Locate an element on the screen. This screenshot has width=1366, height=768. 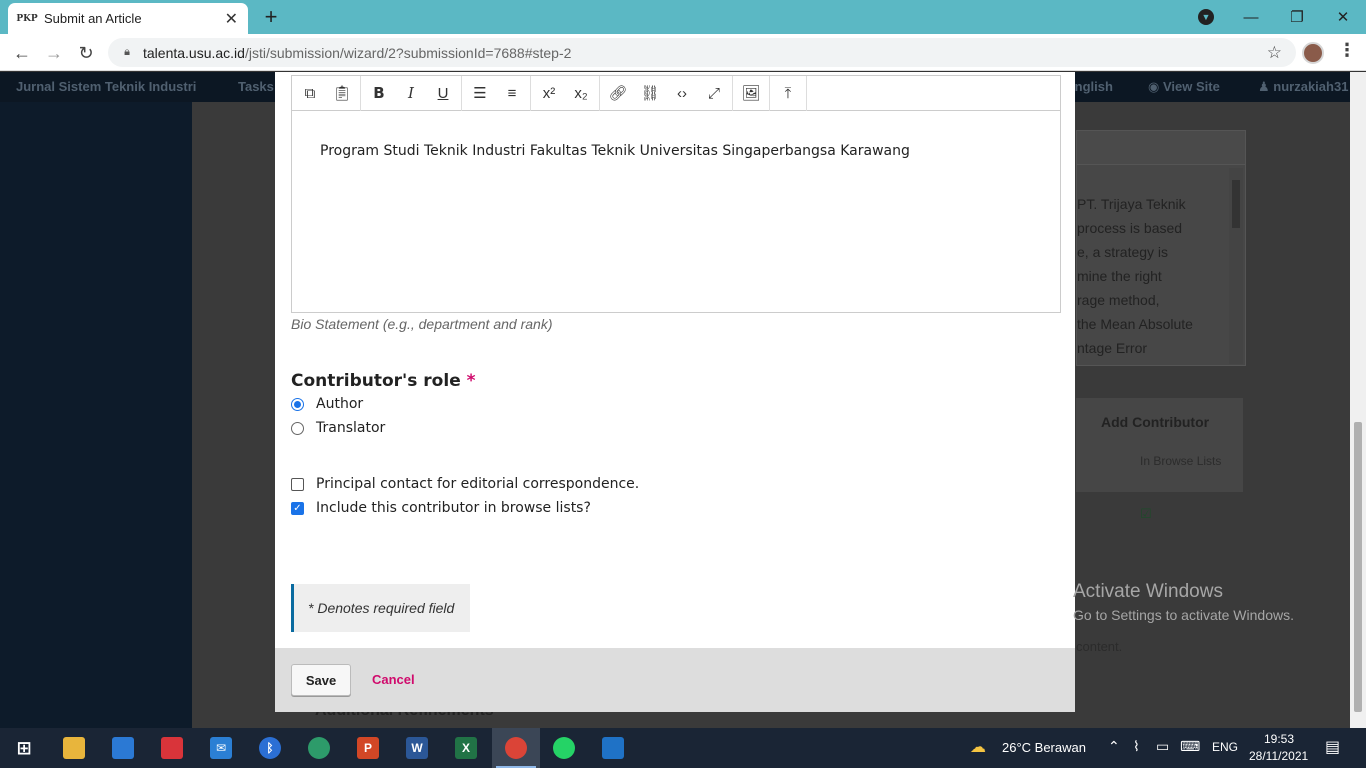
word-icon: W is located at coordinates (417, 748).